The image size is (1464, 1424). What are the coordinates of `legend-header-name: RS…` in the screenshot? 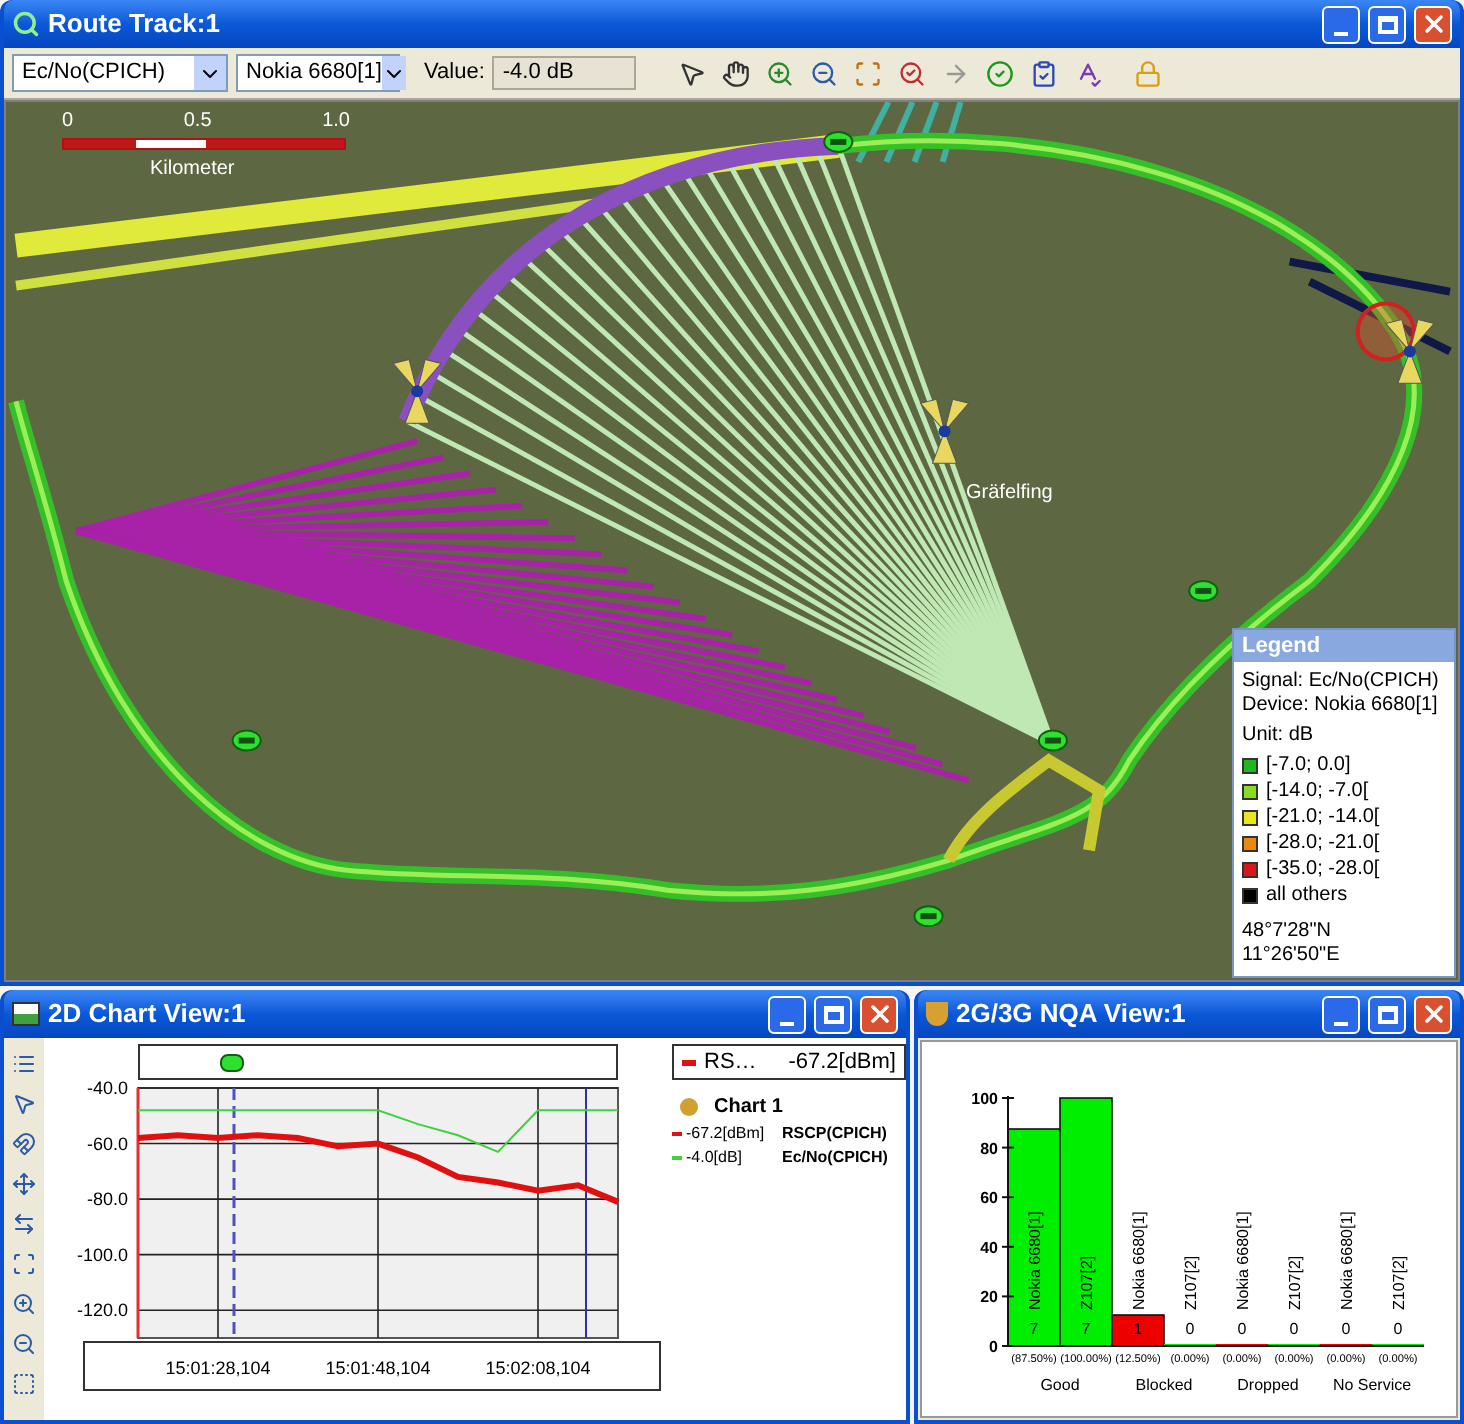 It's located at (730, 1062).